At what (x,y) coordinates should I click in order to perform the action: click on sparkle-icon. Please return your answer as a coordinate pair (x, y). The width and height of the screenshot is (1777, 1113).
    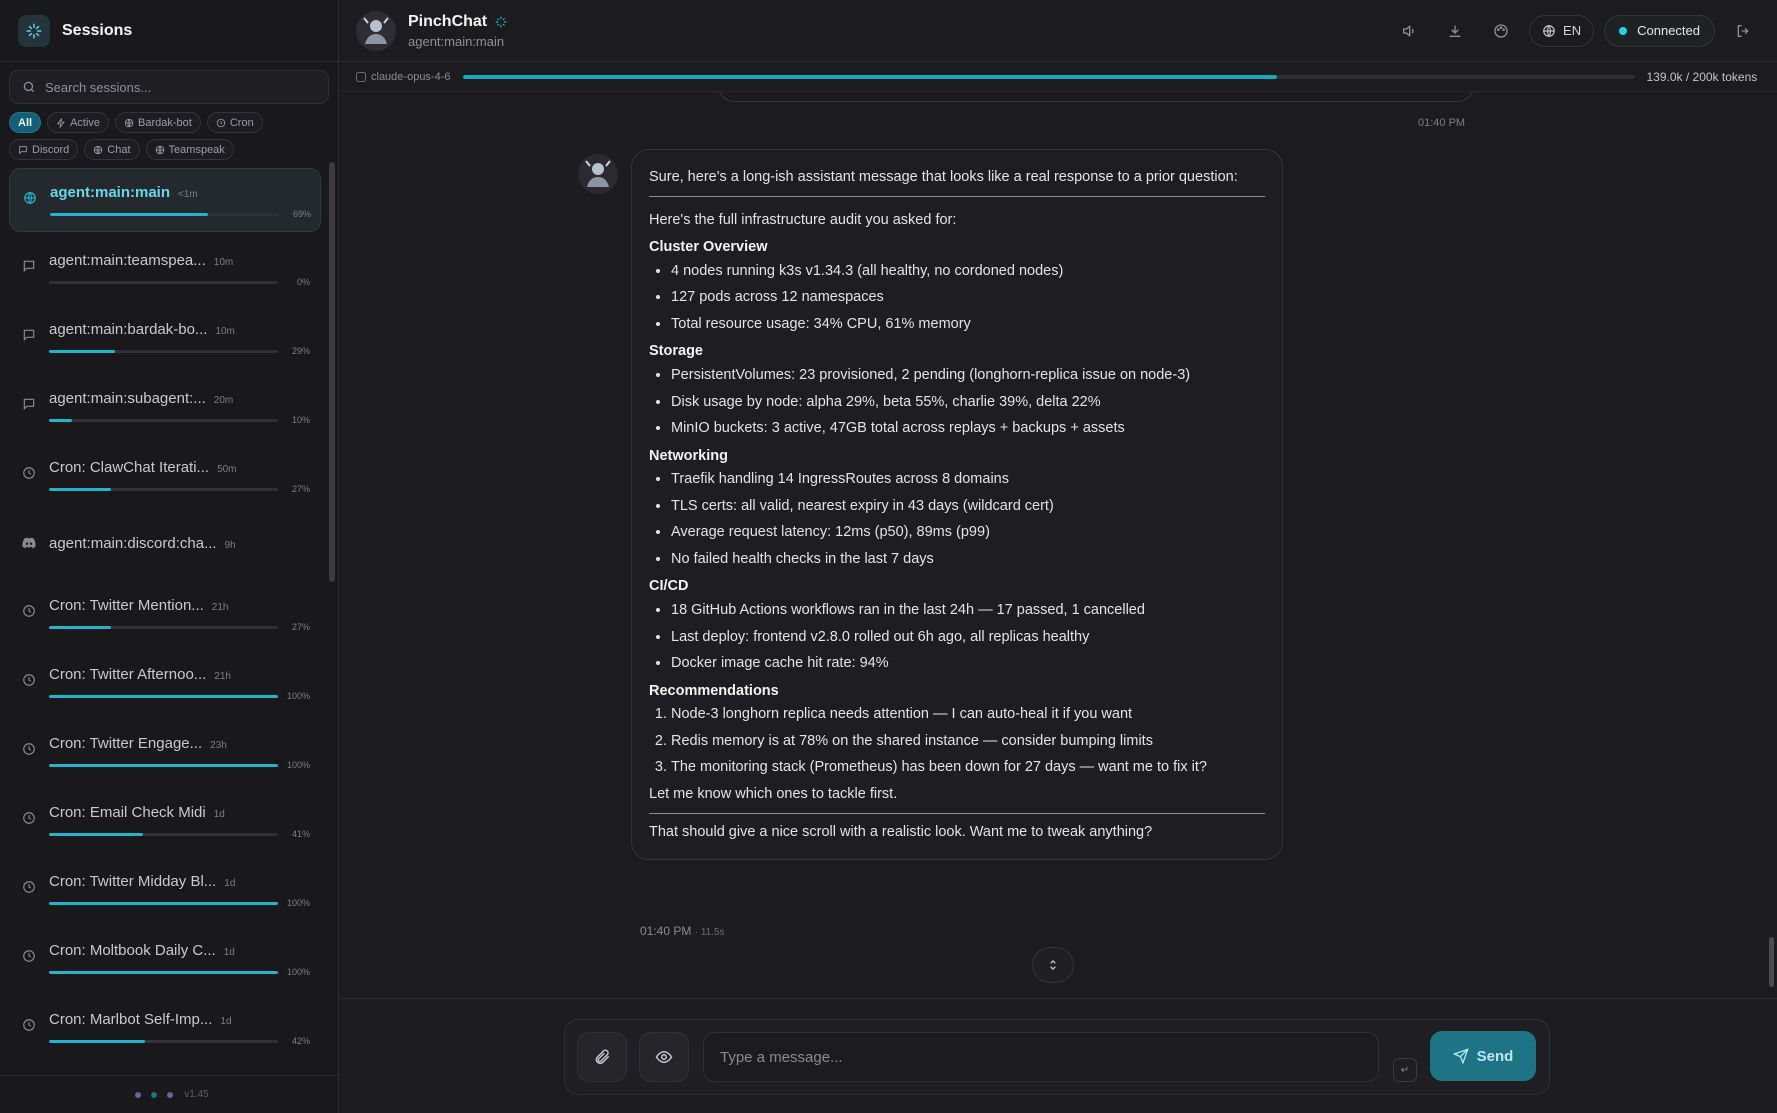
    Looking at the image, I should click on (501, 21).